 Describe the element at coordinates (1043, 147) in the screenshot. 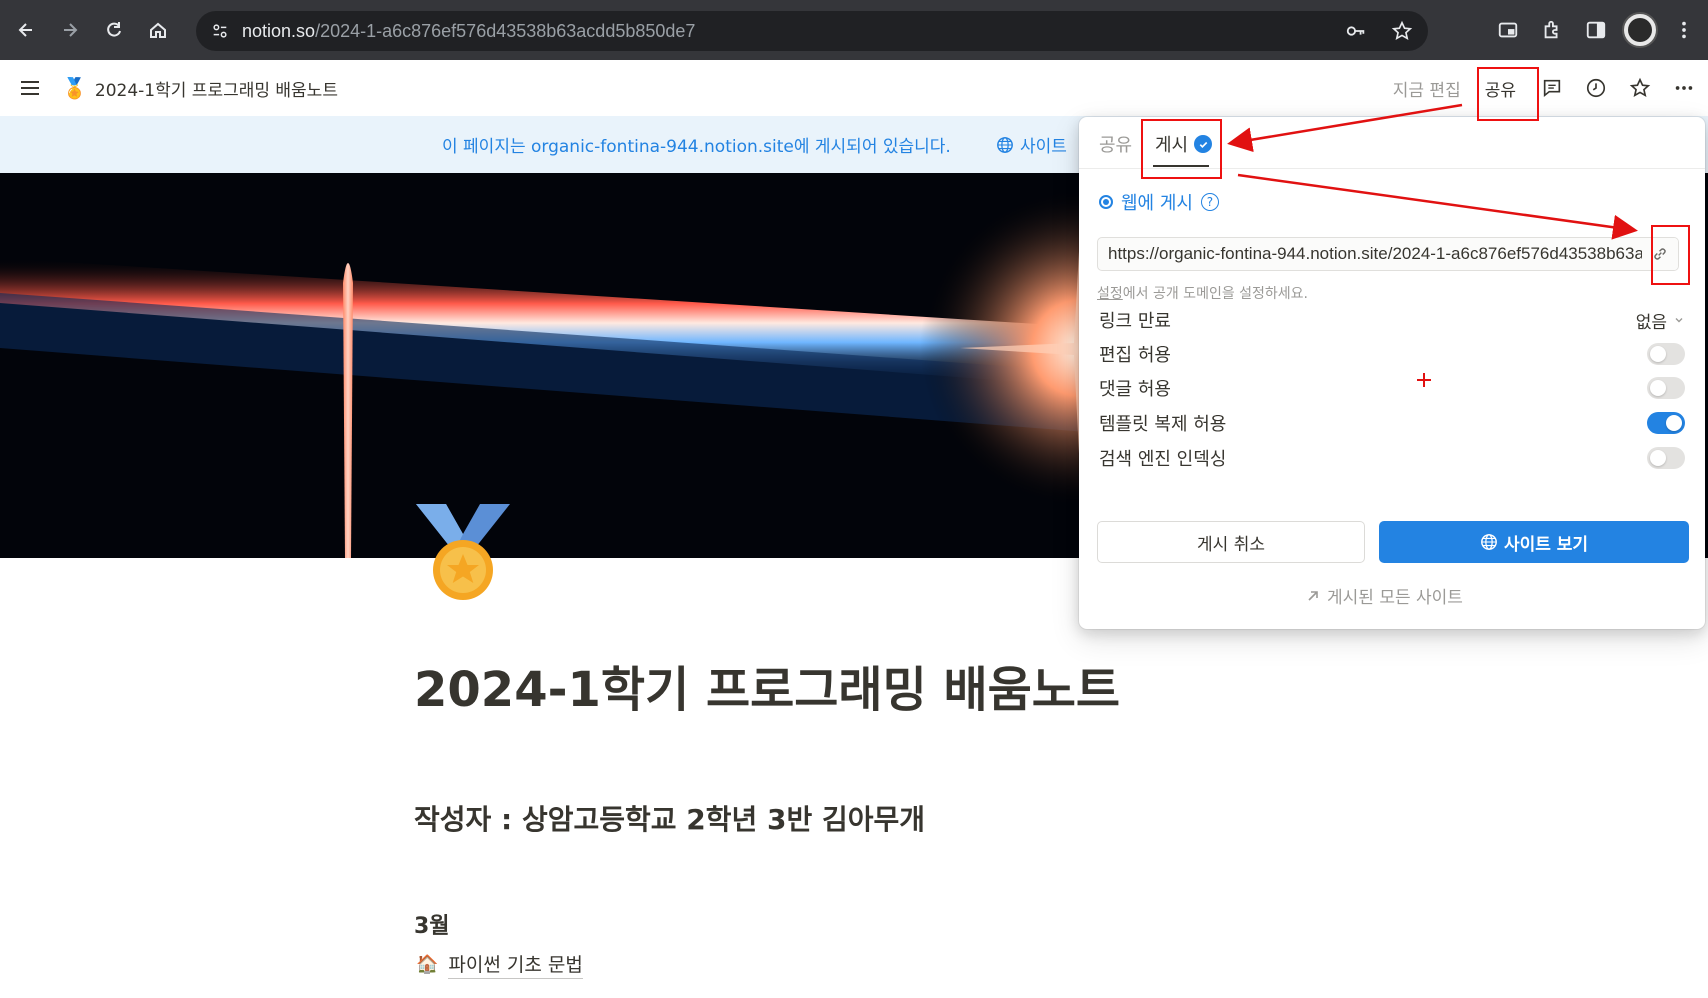

I see `banner-site-label: 사이트` at that location.